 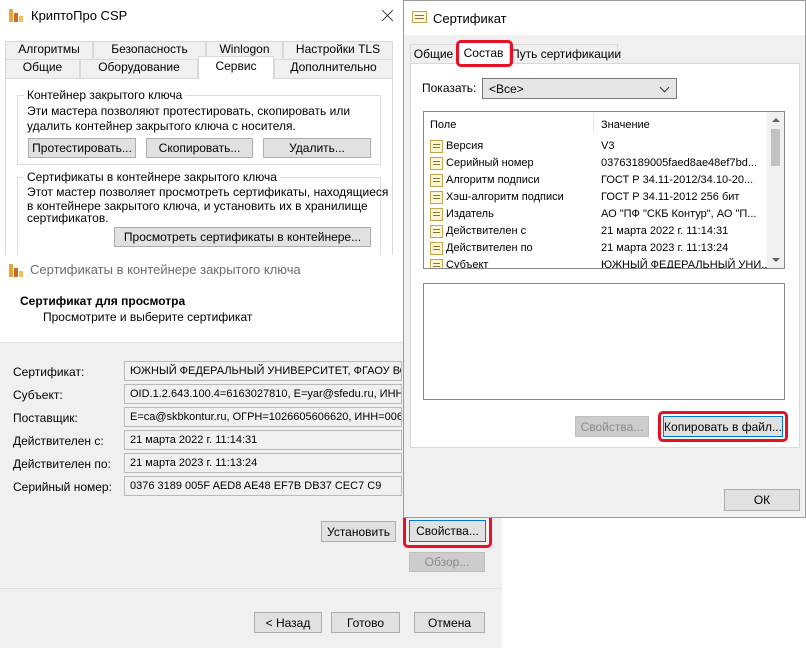 I want to click on tab-tls-settings: Настройки TLS, so click(x=338, y=50).